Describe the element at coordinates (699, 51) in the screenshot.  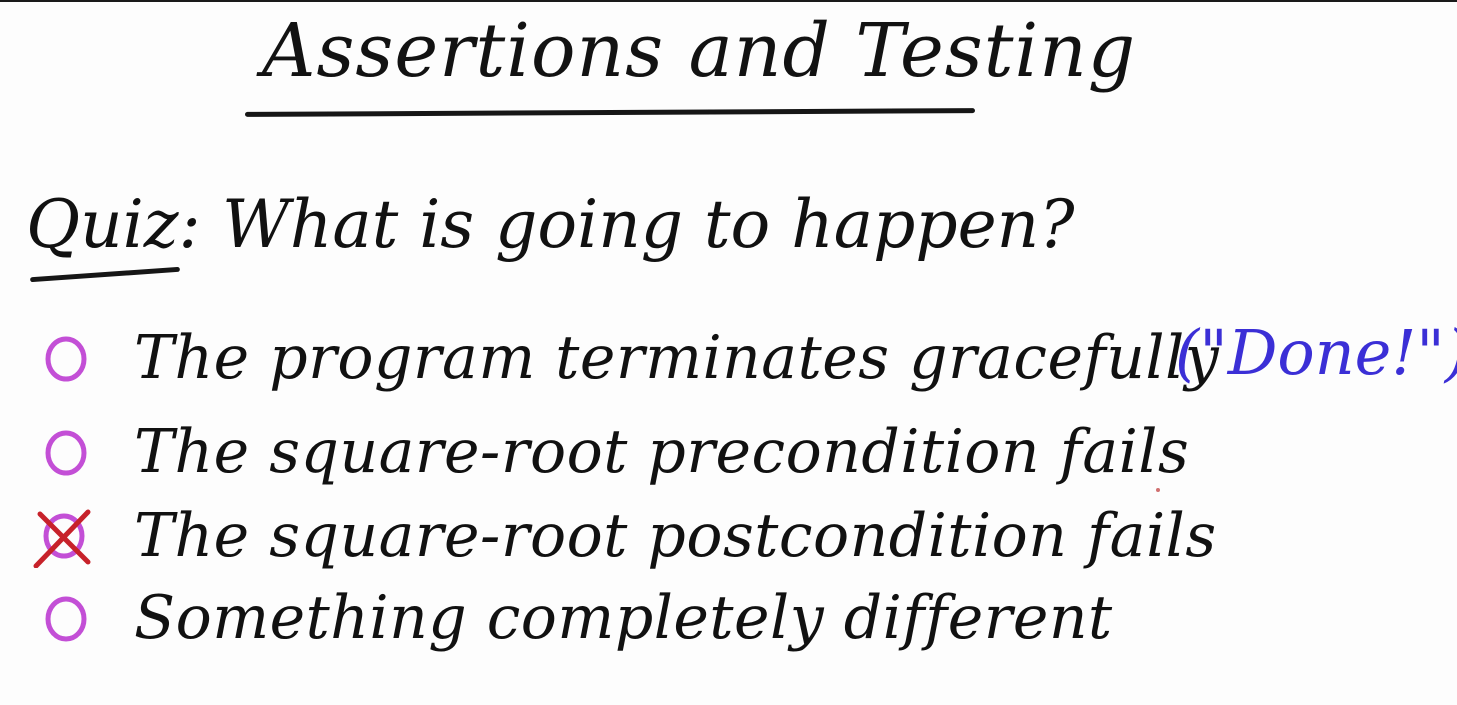
I see `page-title: Assertions and Testing` at that location.